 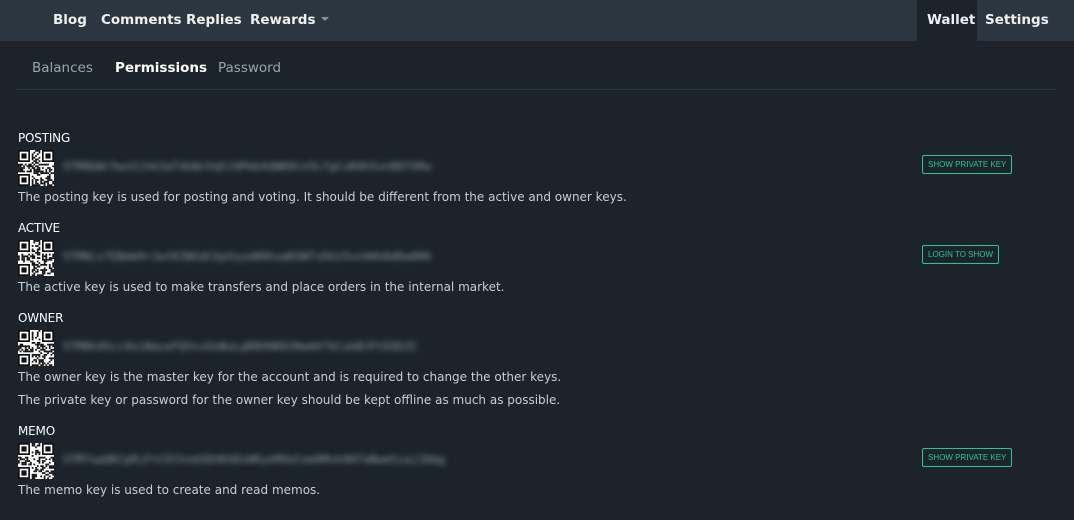 What do you see at coordinates (39, 228) in the screenshot?
I see `active-title: ACTIVE` at bounding box center [39, 228].